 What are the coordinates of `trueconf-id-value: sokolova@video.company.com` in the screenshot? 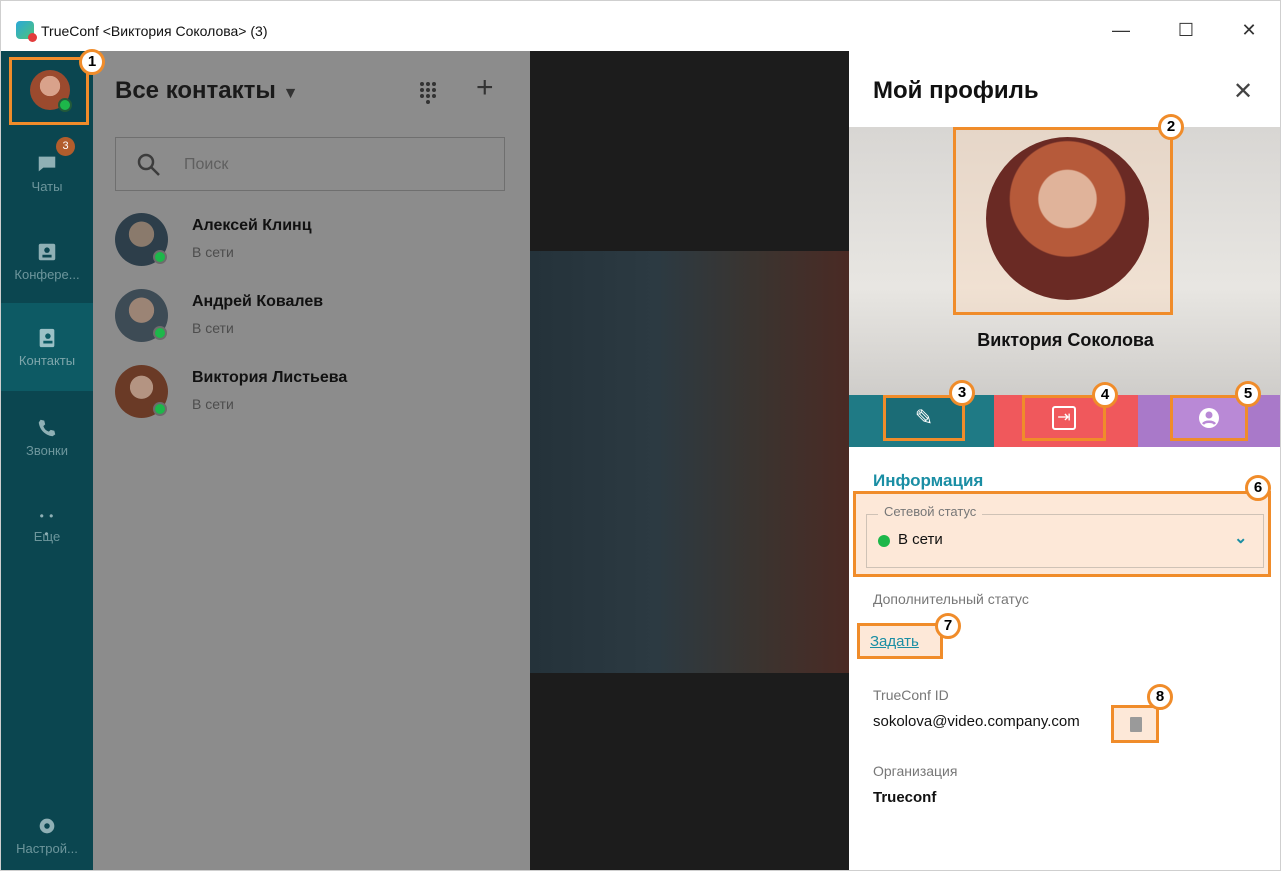 It's located at (976, 721).